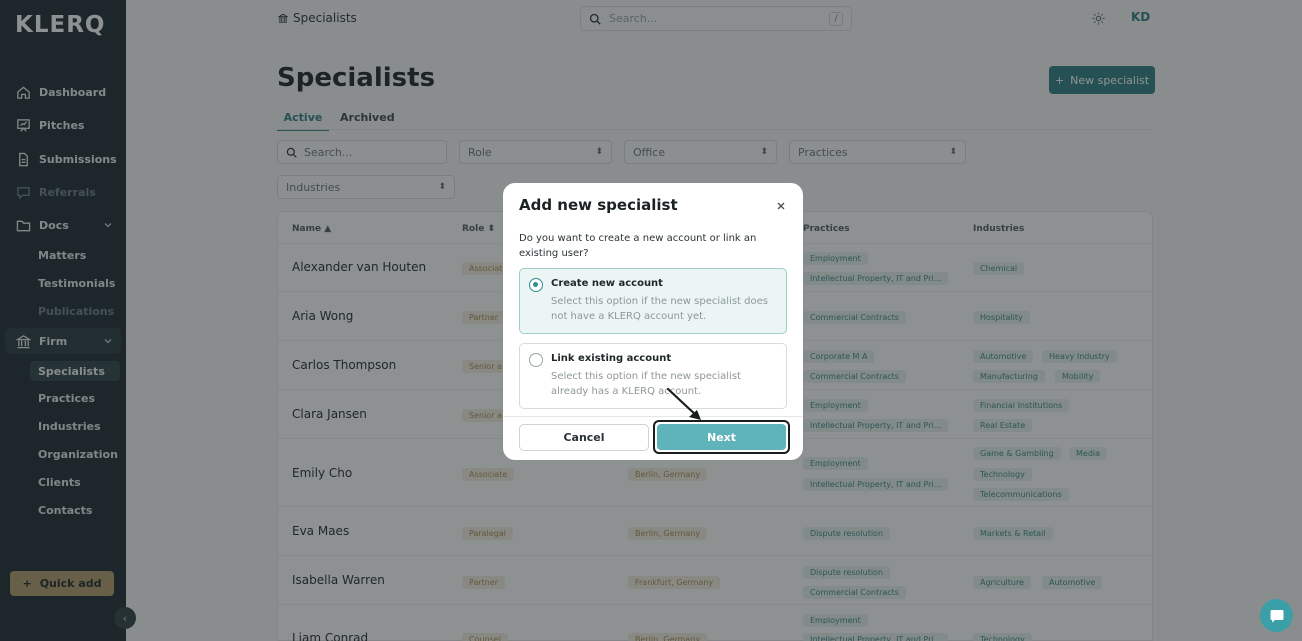  I want to click on dialog-title: Add new specialist, so click(598, 205).